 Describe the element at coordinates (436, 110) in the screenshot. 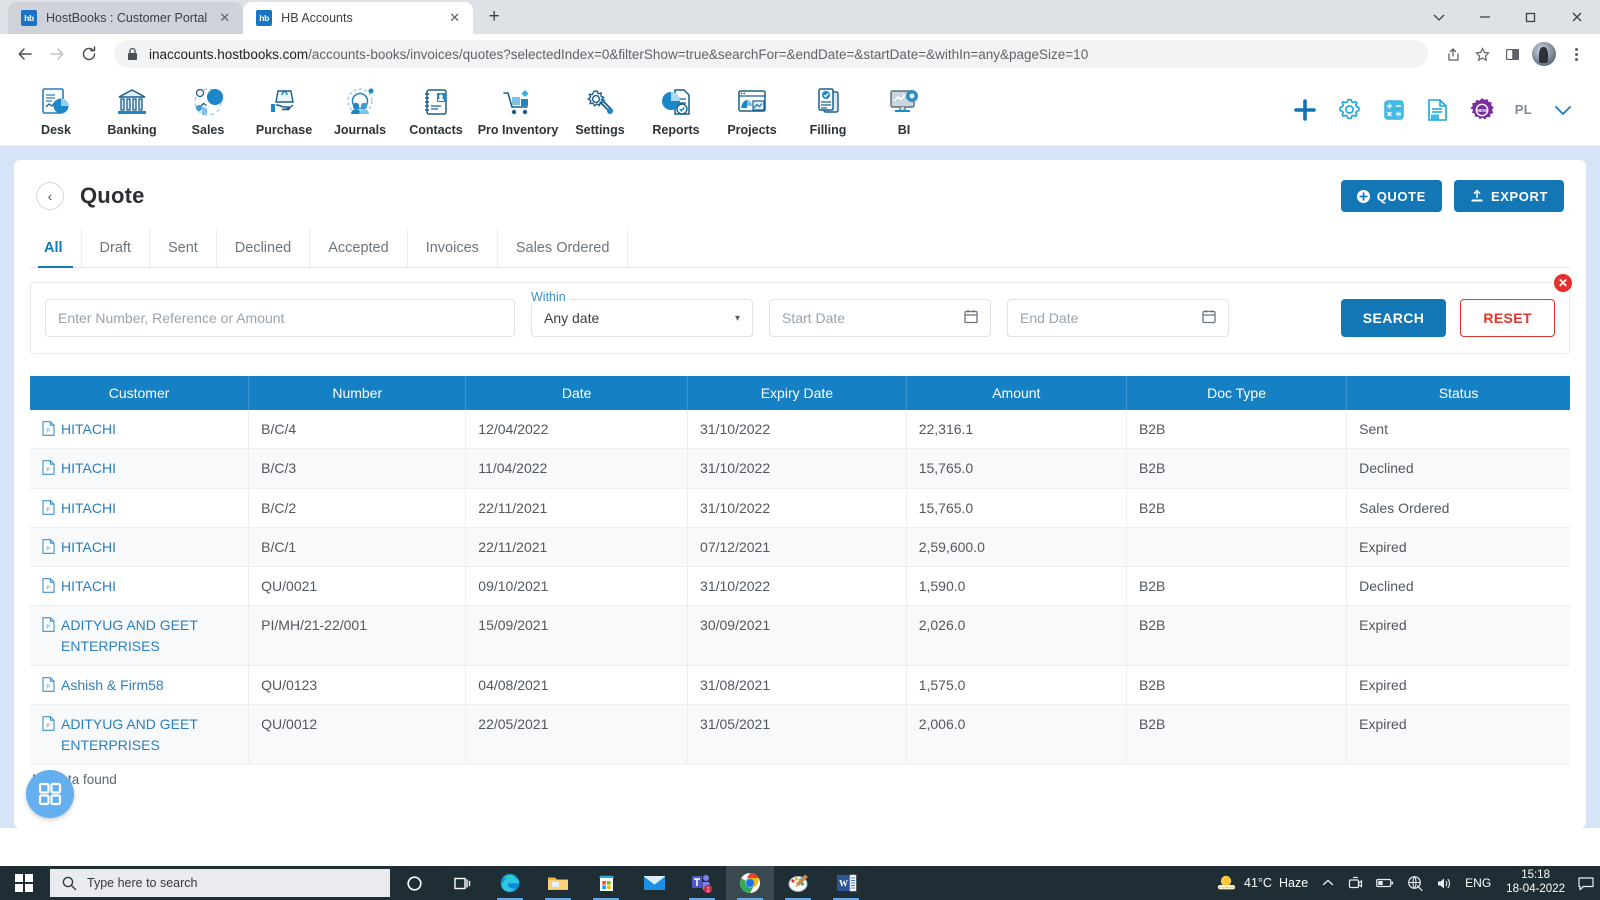

I see `nav-item-contacts: Contacts` at that location.